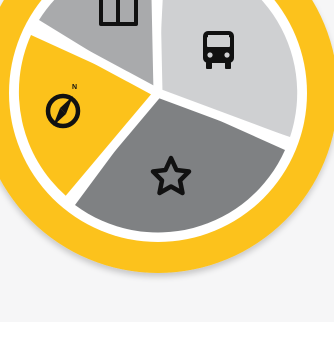 The image size is (334, 346). What do you see at coordinates (74, 87) in the screenshot?
I see `compass-north-label: N` at bounding box center [74, 87].